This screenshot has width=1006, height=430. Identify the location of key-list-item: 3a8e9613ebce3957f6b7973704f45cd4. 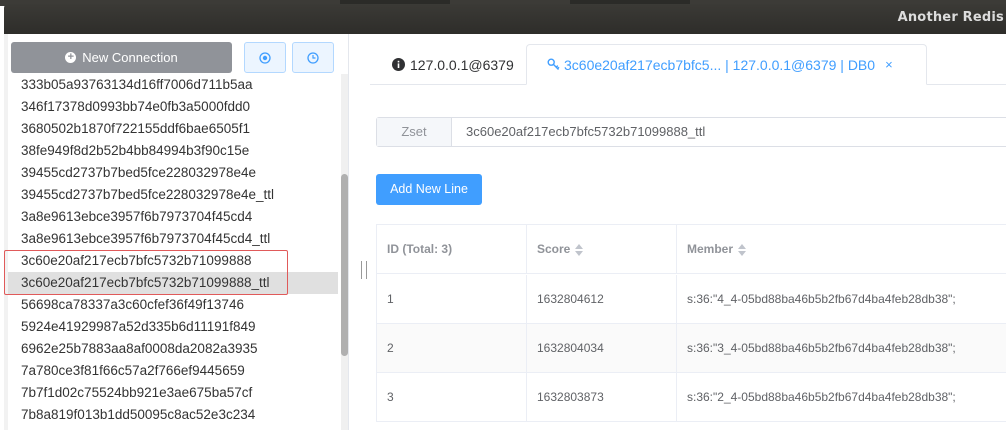
(173, 217).